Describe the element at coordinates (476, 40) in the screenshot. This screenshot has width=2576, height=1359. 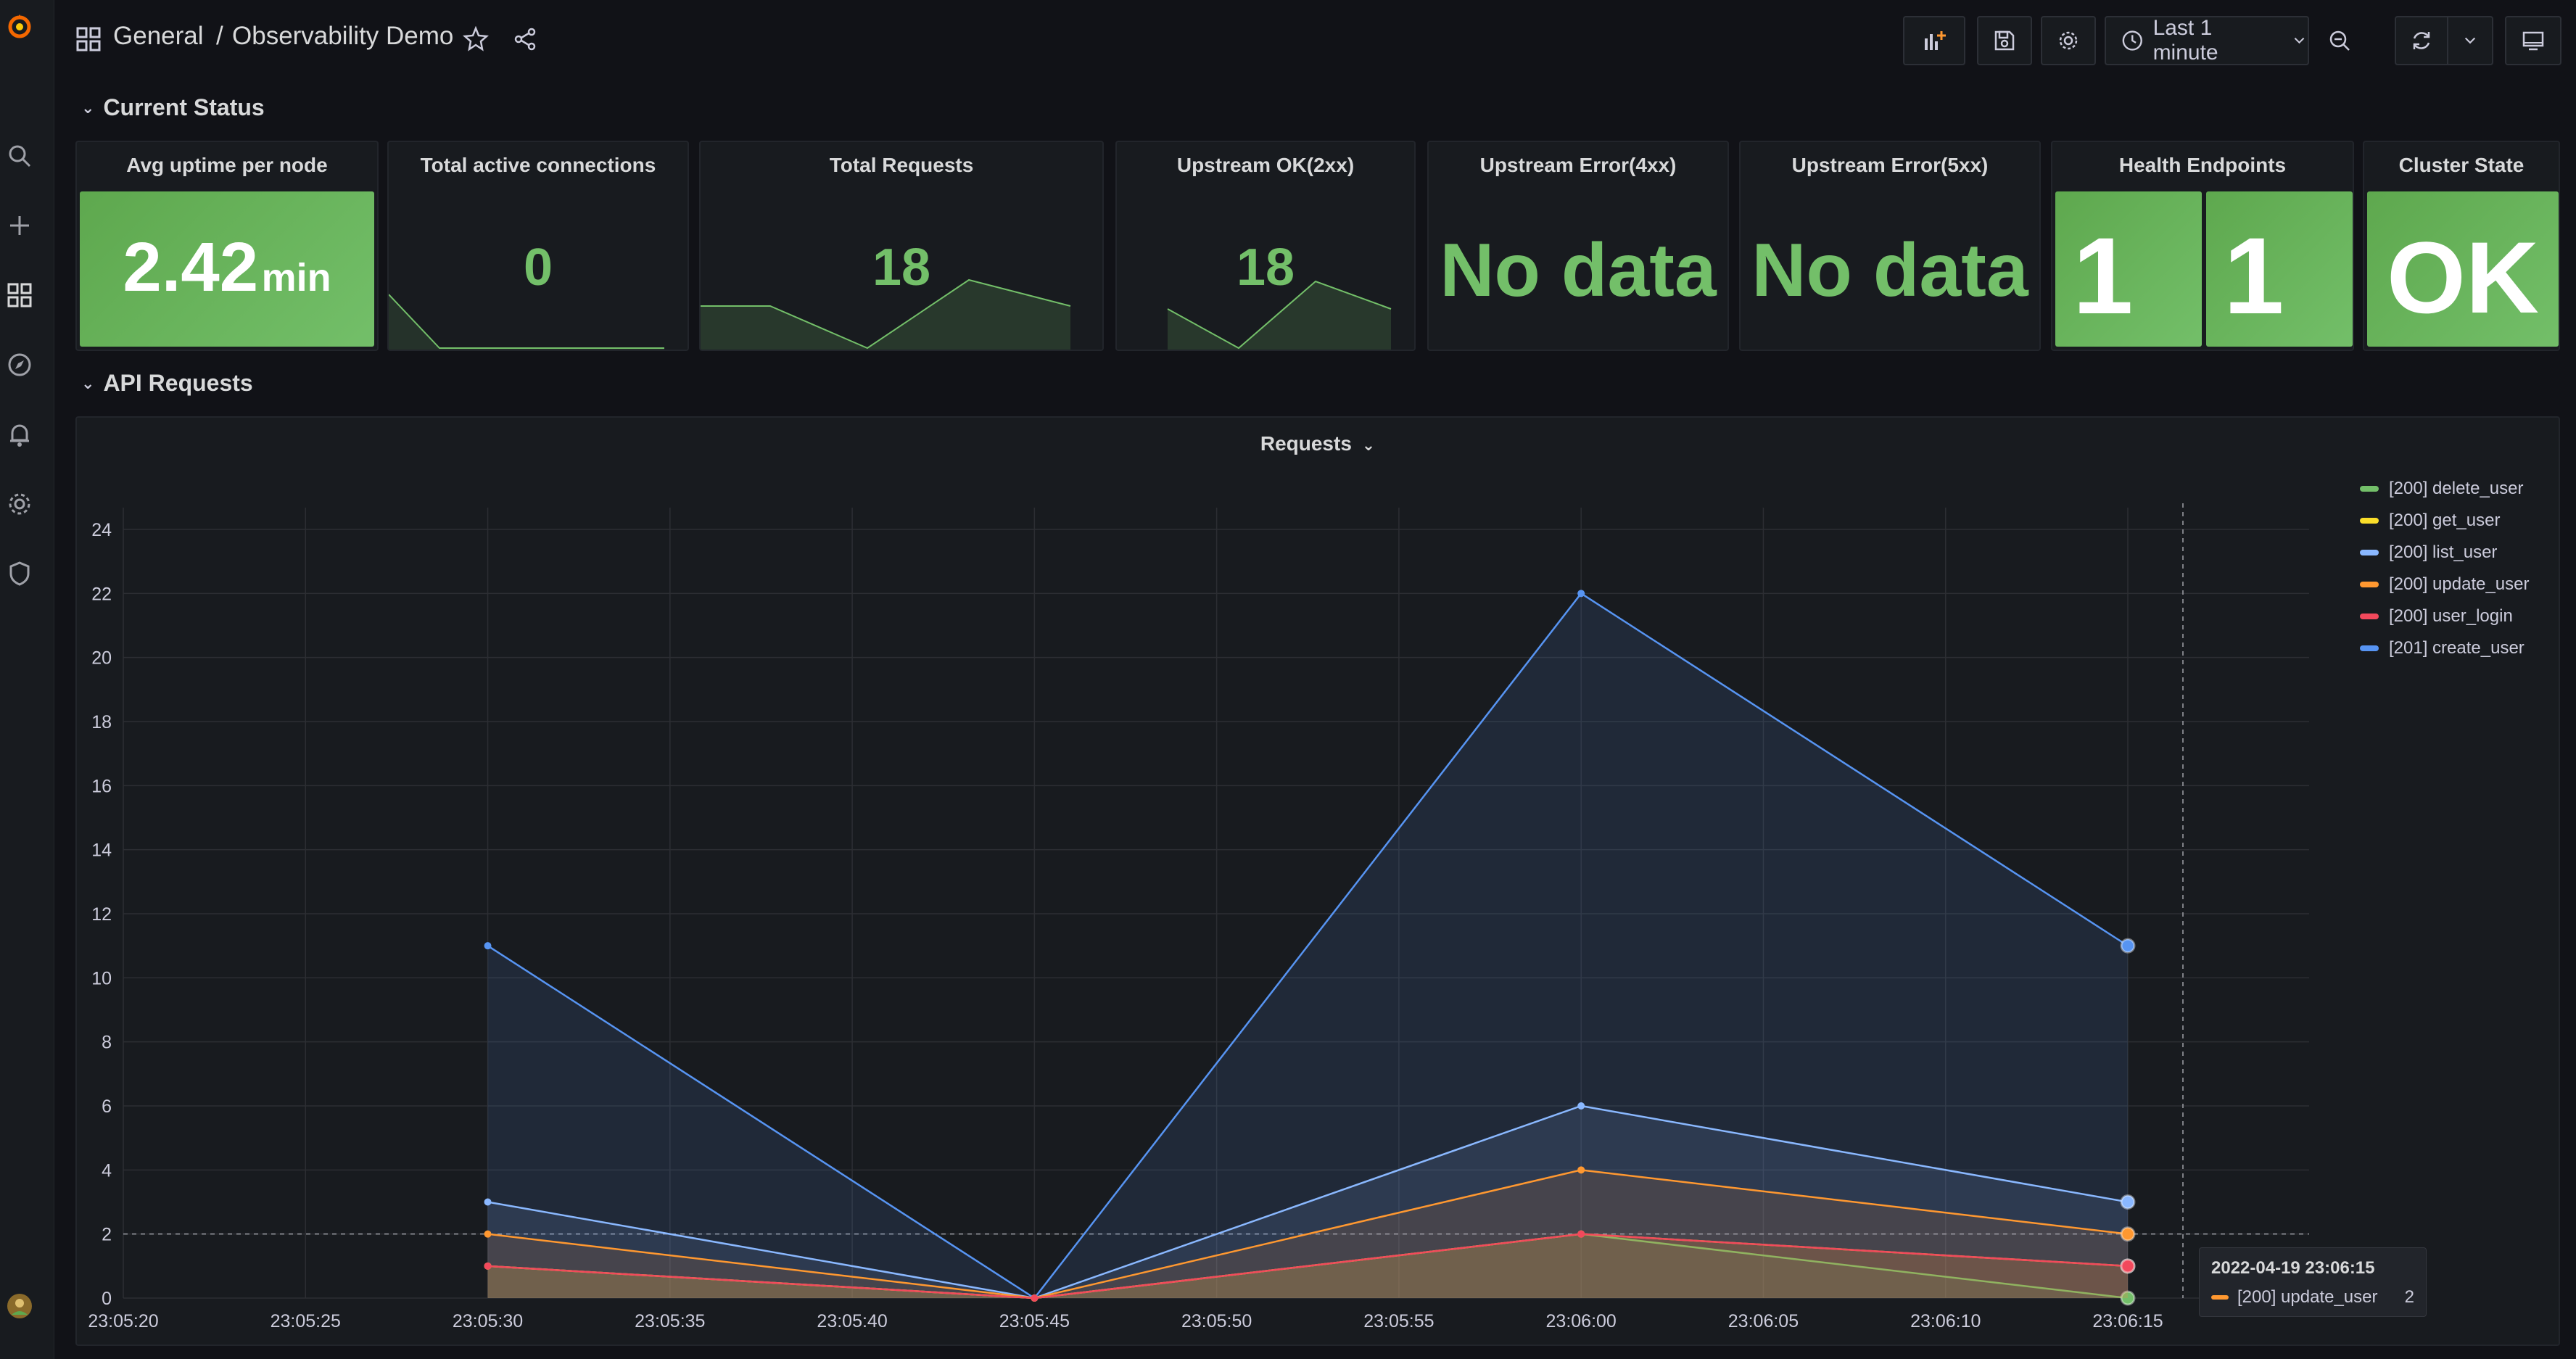
I see `star-icon` at that location.